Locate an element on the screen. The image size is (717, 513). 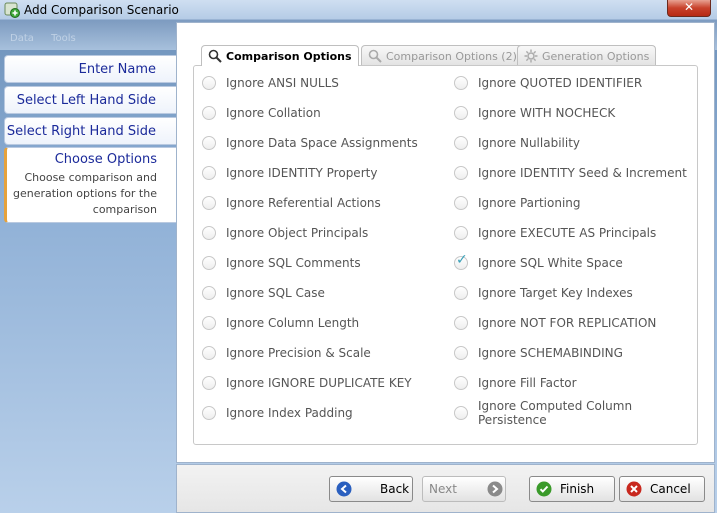
option-ignore-execute-as-principals: Ignore EXECUTE AS Principals is located at coordinates (555, 233).